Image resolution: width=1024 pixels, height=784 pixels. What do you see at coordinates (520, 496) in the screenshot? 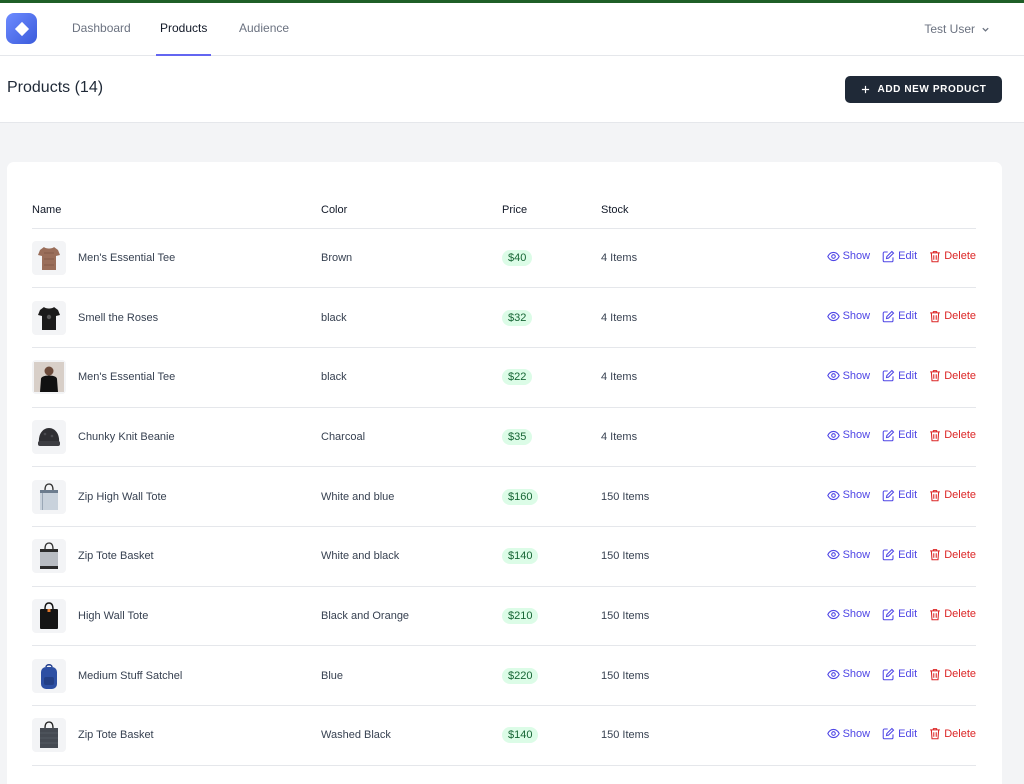
I see `product-price-badge: $160` at bounding box center [520, 496].